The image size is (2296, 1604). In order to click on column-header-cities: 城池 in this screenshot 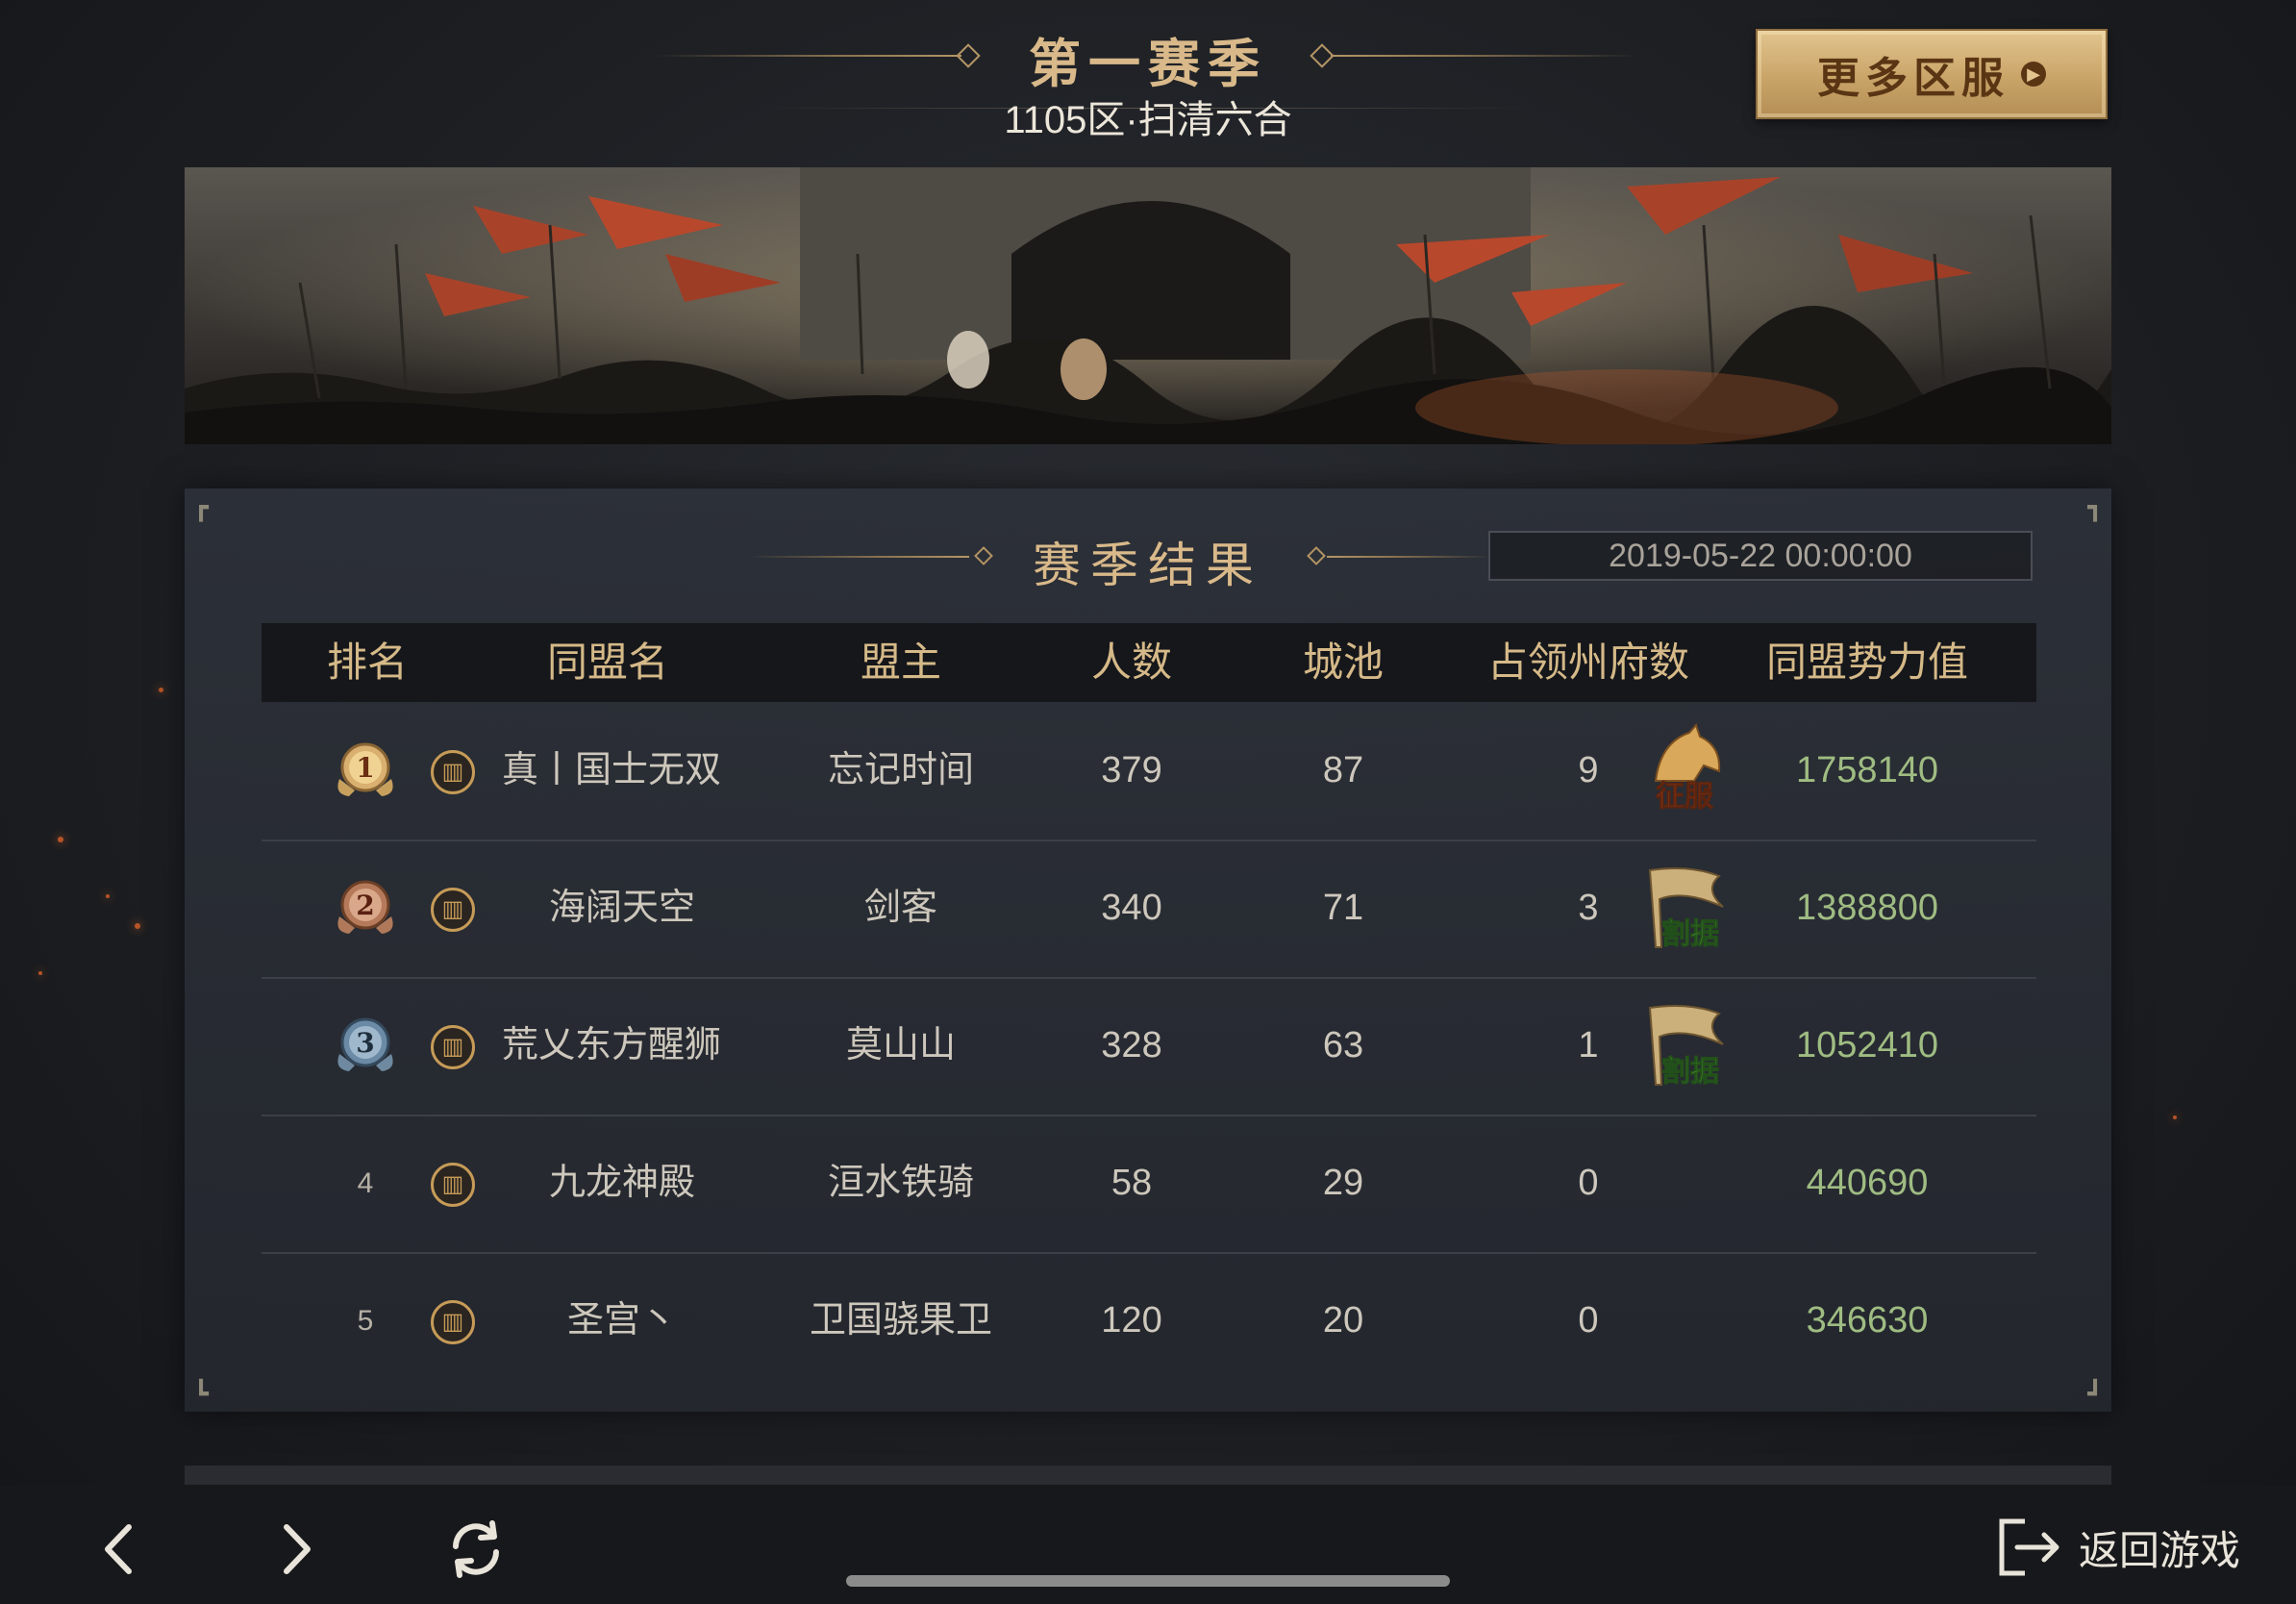, I will do `click(1343, 662)`.